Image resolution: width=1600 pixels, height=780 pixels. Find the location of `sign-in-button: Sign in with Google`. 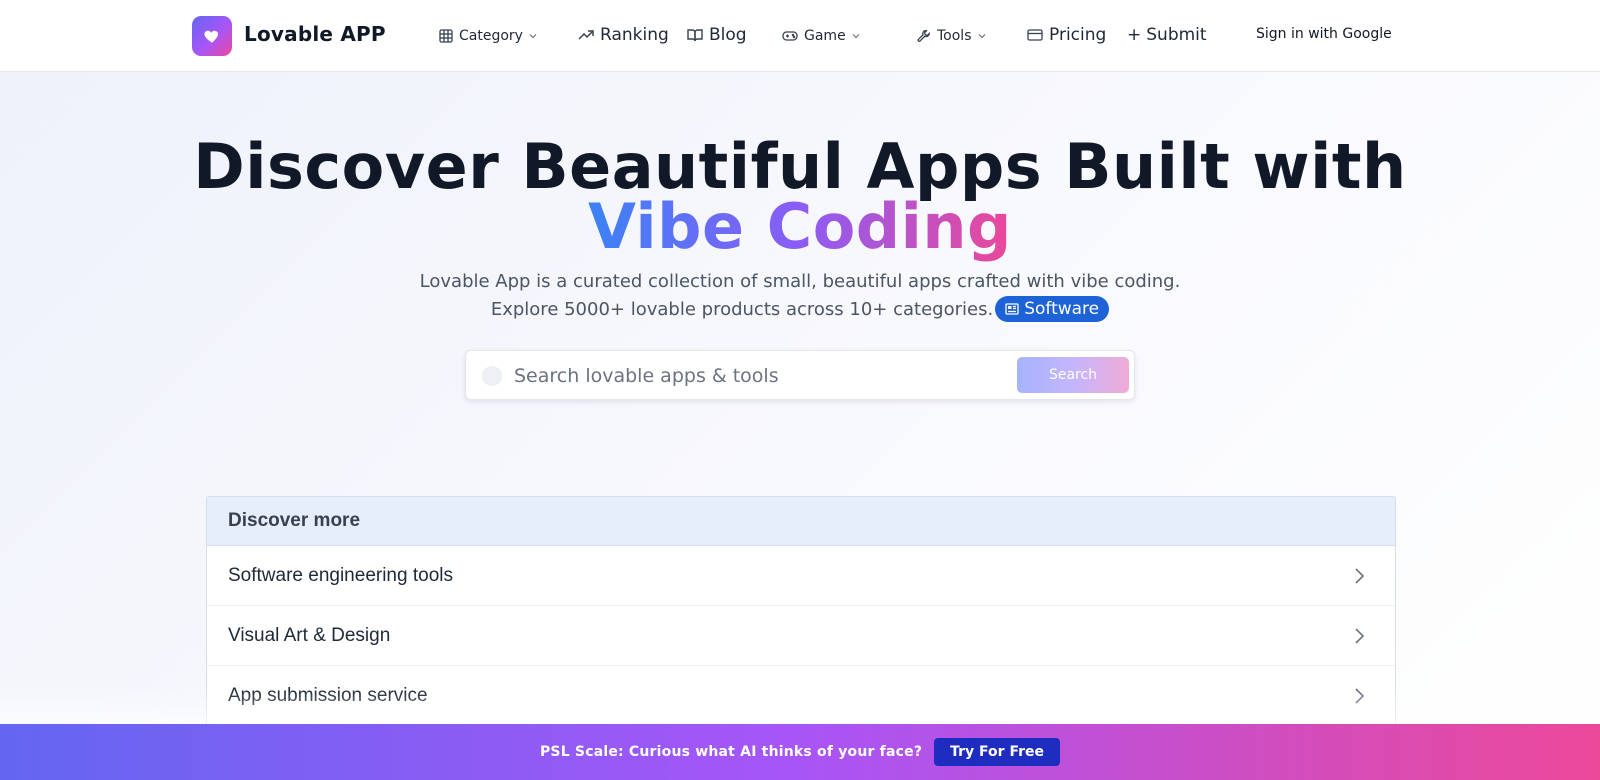

sign-in-button: Sign in with Google is located at coordinates (1324, 34).